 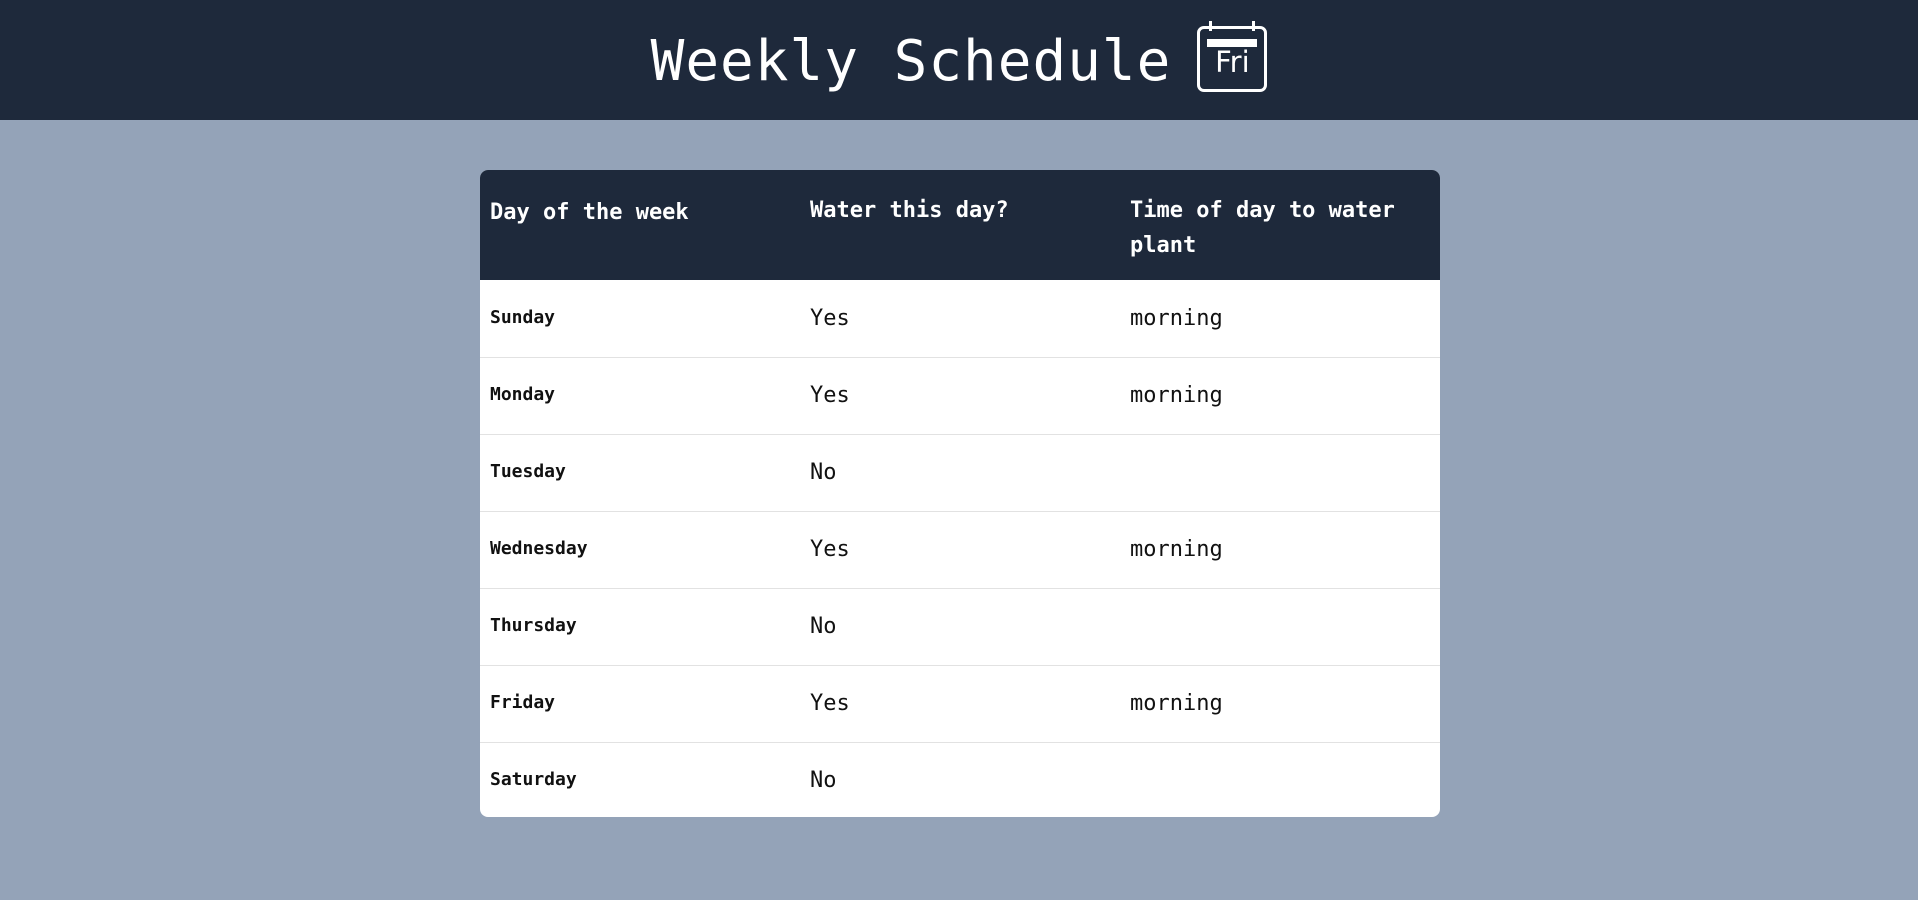 I want to click on cell-day: Monday, so click(x=523, y=394).